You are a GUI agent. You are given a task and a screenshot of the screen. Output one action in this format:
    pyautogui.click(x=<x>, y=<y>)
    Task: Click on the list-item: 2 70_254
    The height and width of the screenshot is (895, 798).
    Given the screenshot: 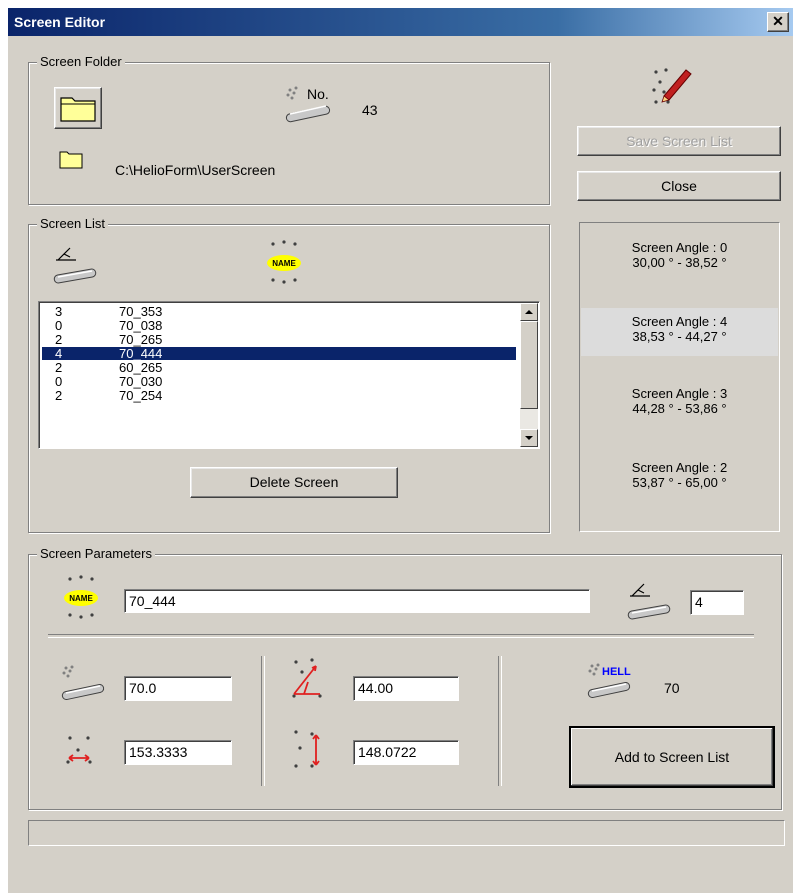 What is the action you would take?
    pyautogui.click(x=279, y=395)
    